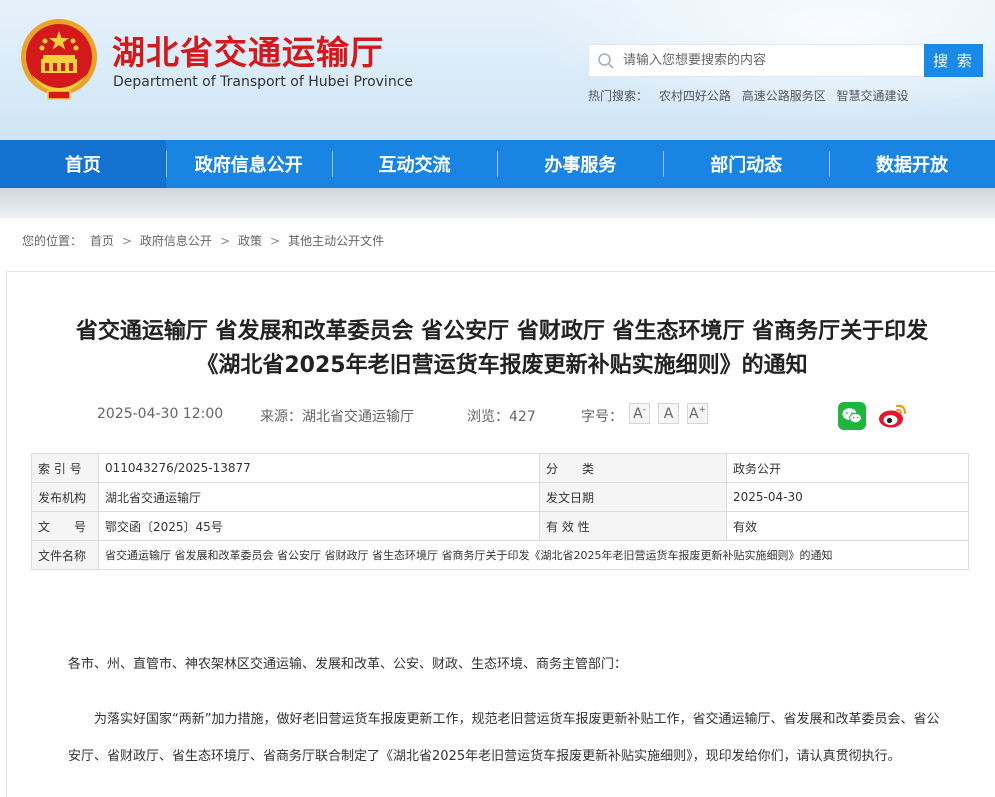 This screenshot has width=995, height=797. Describe the element at coordinates (852, 416) in the screenshot. I see `wechat-icon` at that location.